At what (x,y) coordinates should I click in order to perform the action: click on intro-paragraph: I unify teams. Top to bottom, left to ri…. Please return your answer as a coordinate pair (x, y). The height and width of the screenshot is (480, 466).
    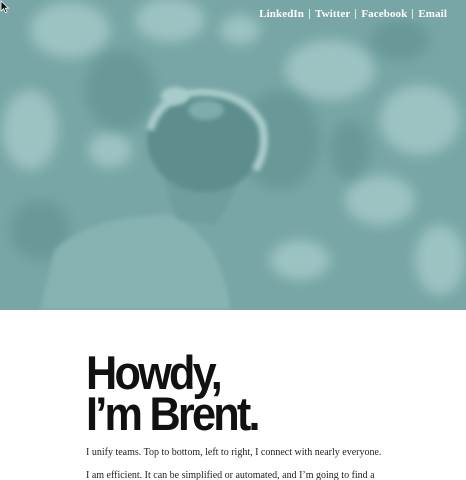
    Looking at the image, I should click on (234, 452).